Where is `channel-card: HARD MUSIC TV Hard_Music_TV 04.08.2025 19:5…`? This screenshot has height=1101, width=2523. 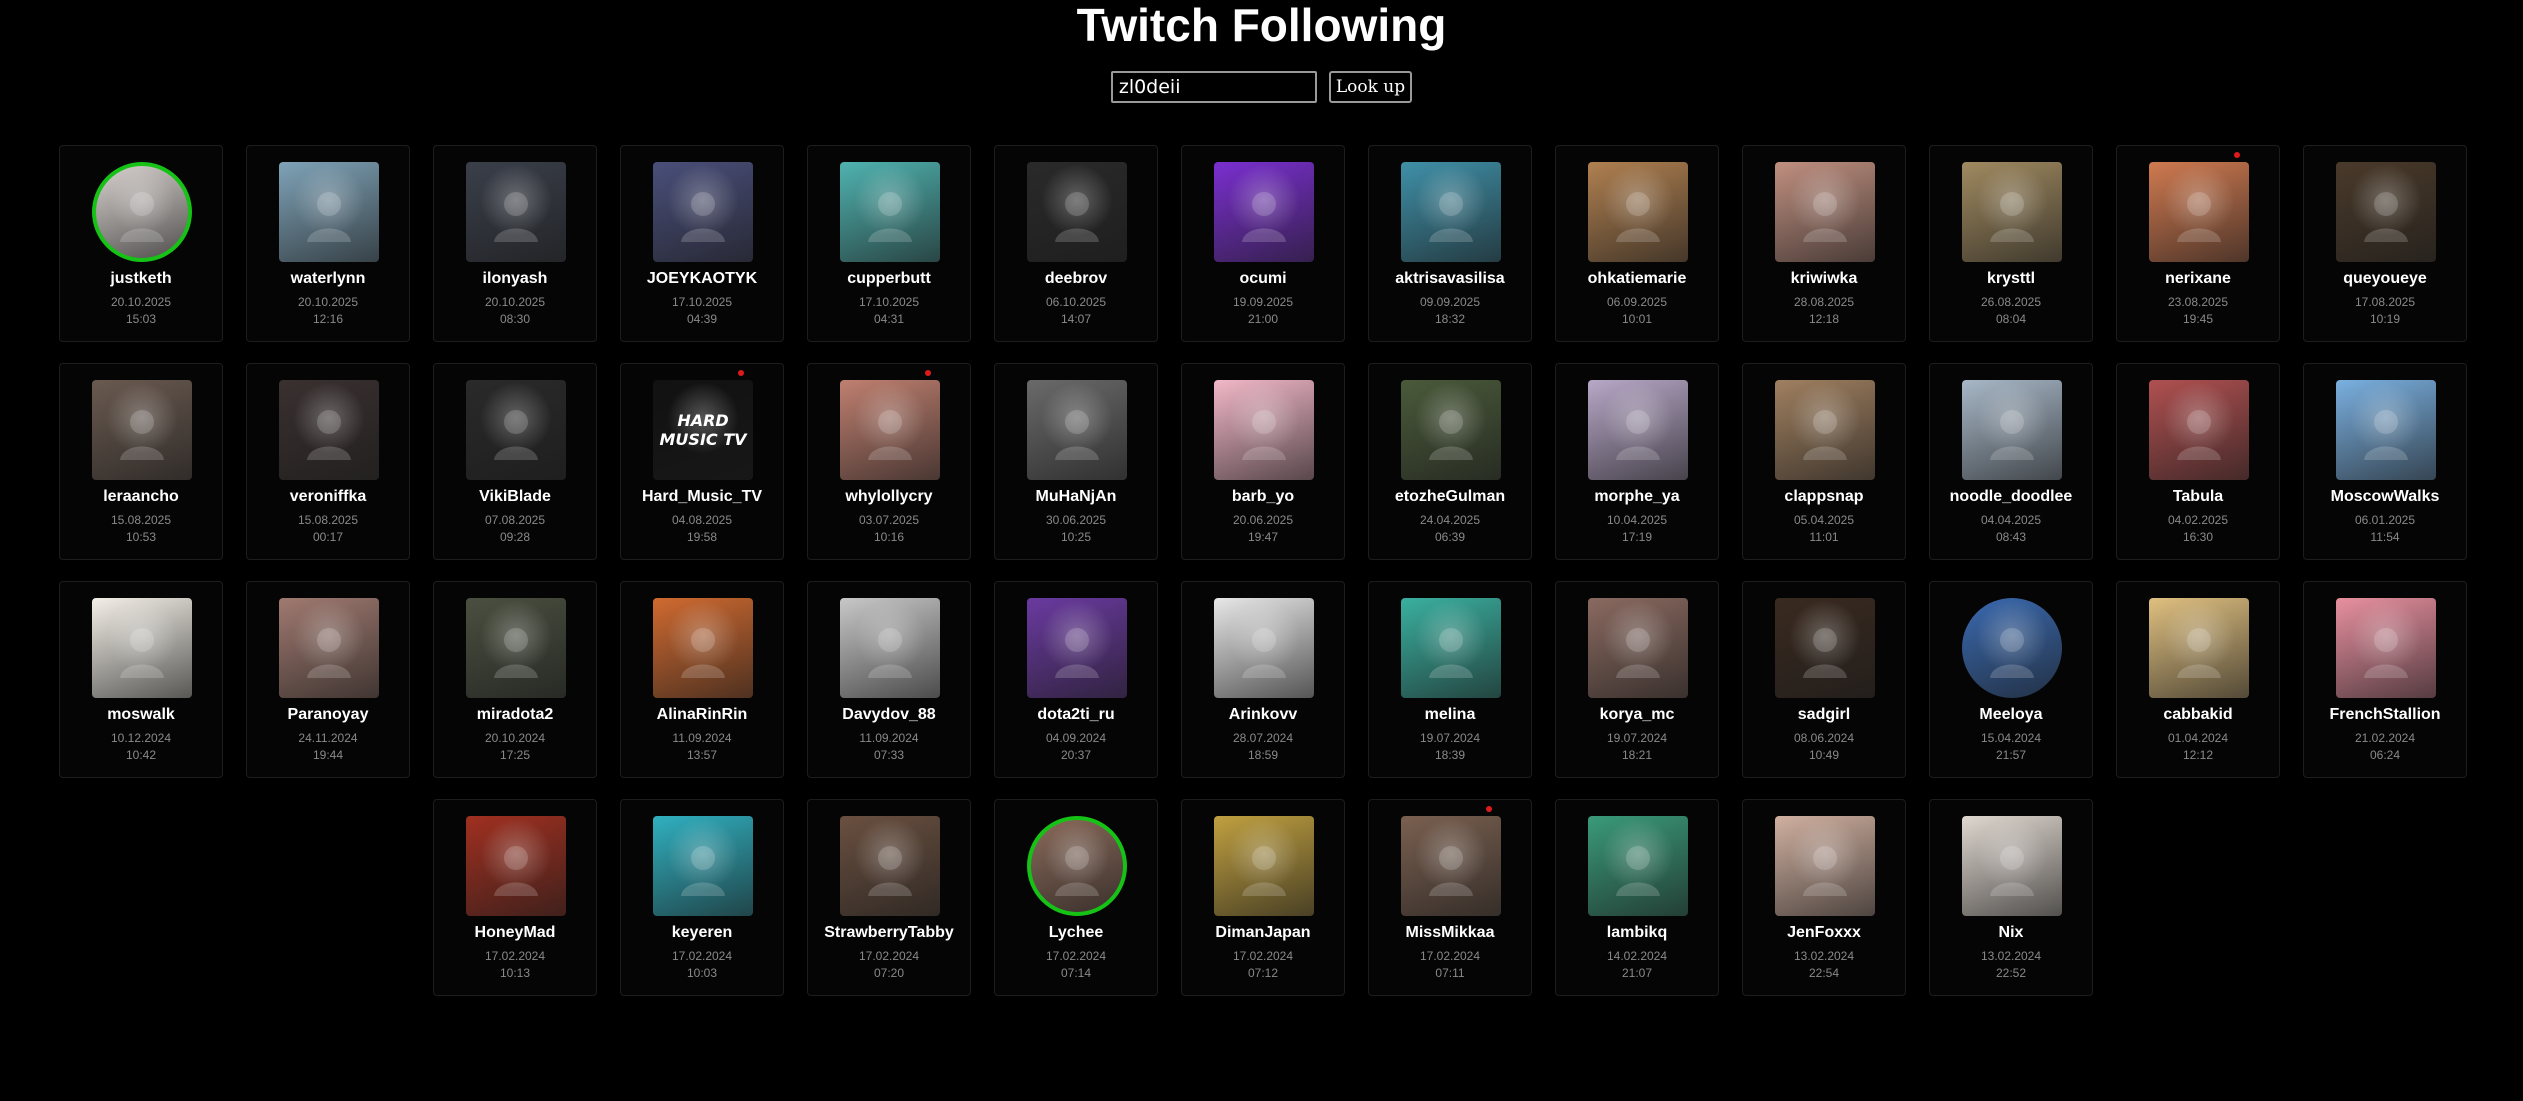 channel-card: HARD MUSIC TV Hard_Music_TV 04.08.2025 19:5… is located at coordinates (702, 461).